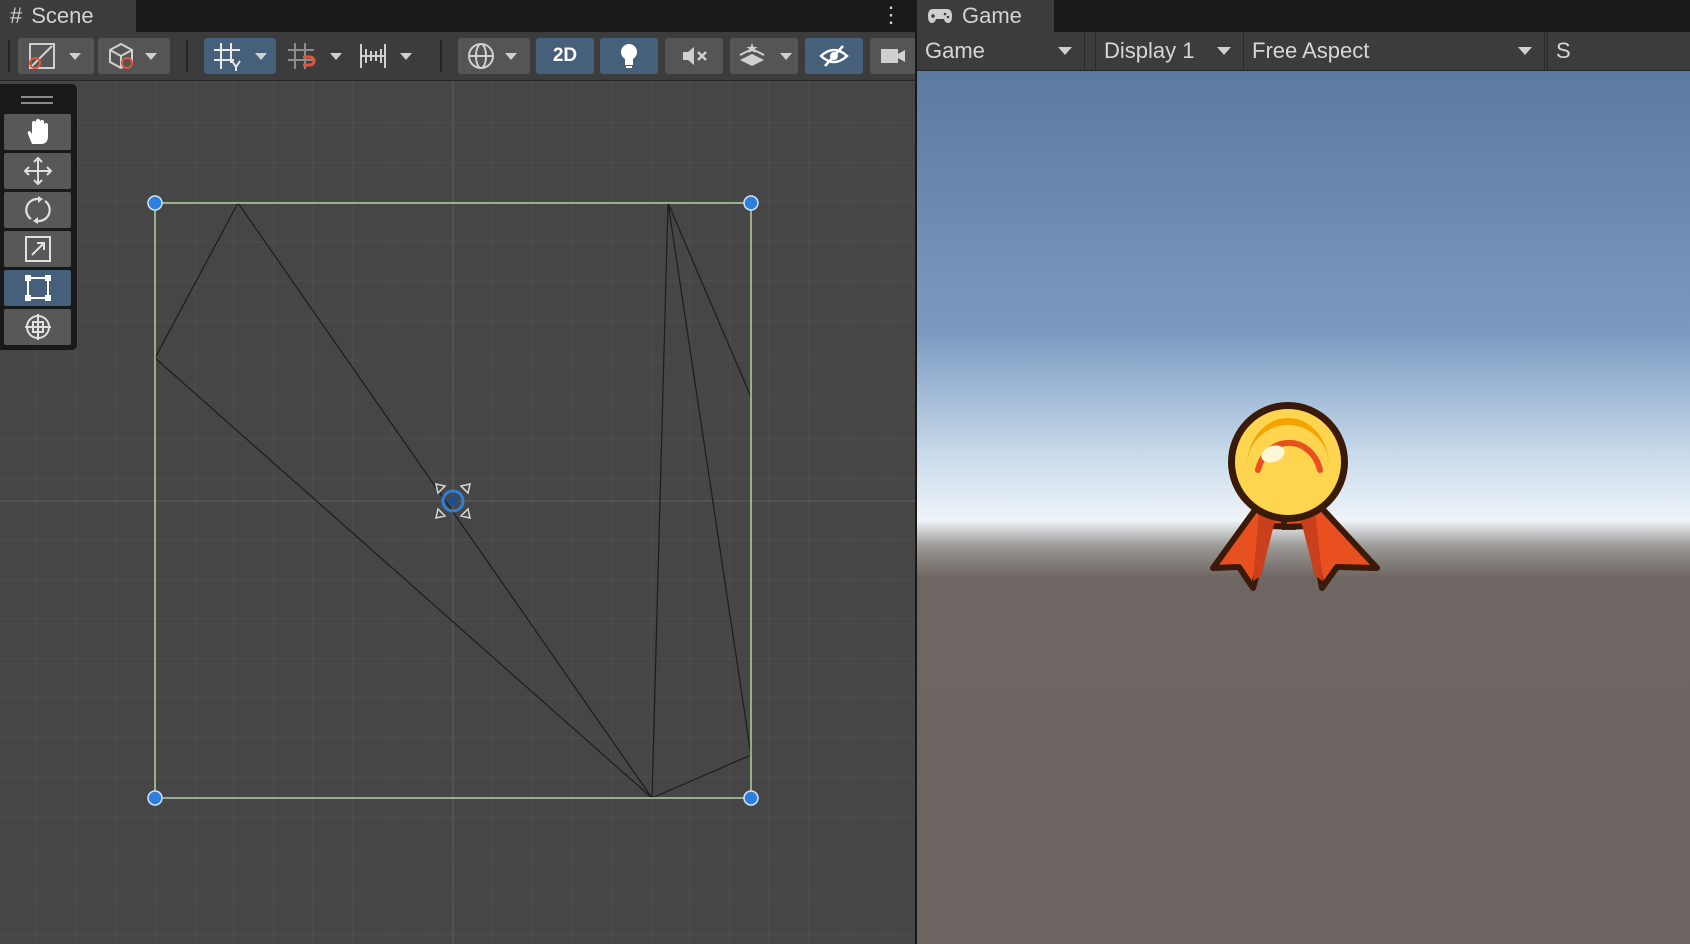  Describe the element at coordinates (1311, 50) in the screenshot. I see `aspect-select-value: Free Aspect` at that location.